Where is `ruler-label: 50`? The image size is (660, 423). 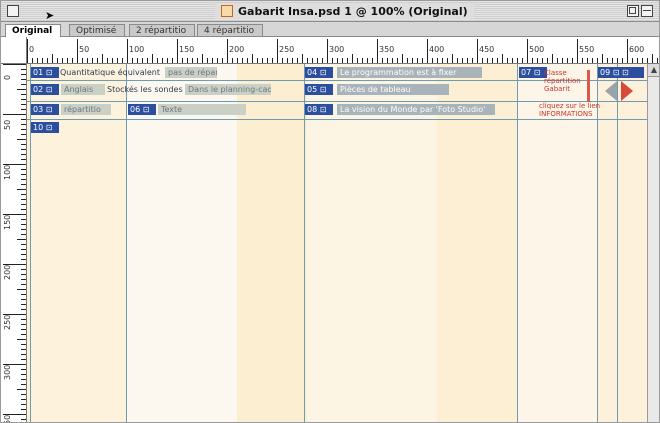 ruler-label: 50 is located at coordinates (7, 124).